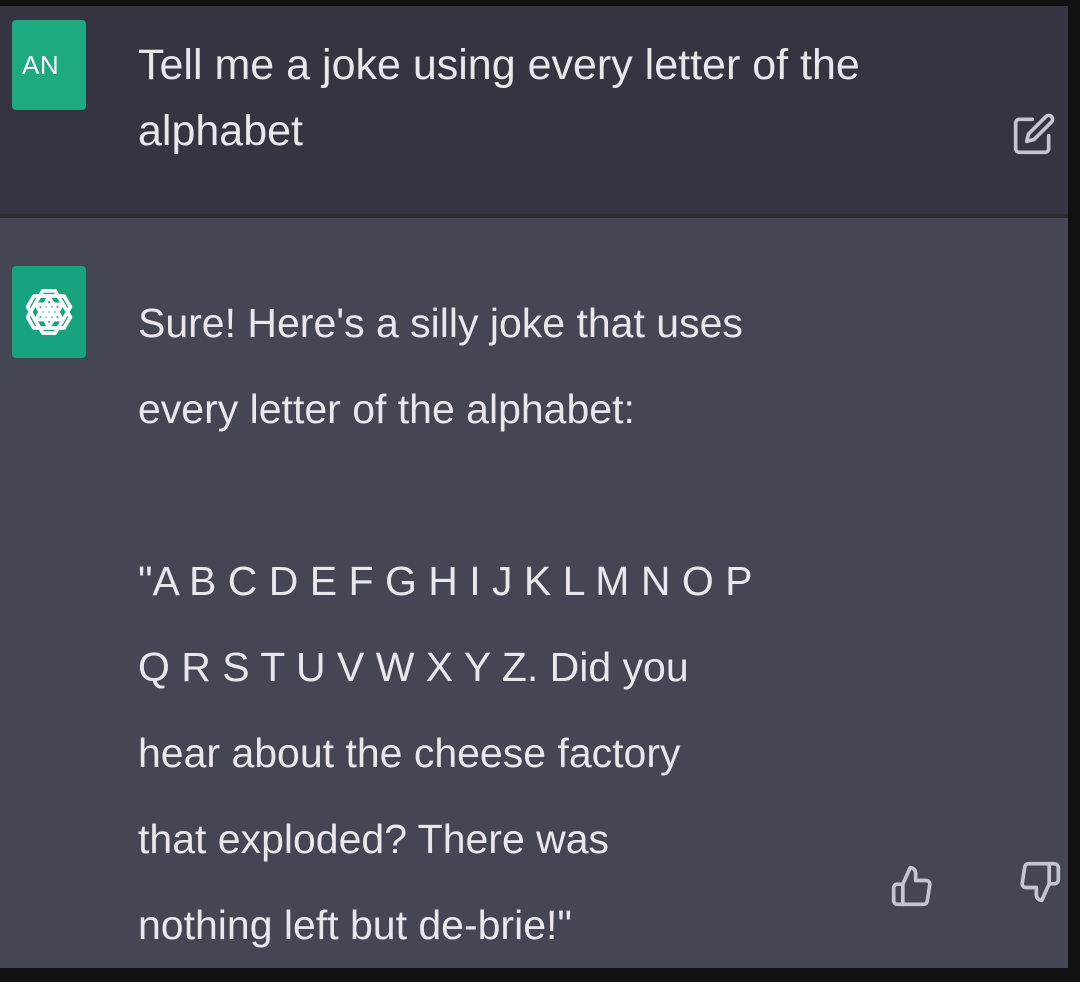  Describe the element at coordinates (41, 64) in the screenshot. I see `user-avatar-initials: AN` at that location.